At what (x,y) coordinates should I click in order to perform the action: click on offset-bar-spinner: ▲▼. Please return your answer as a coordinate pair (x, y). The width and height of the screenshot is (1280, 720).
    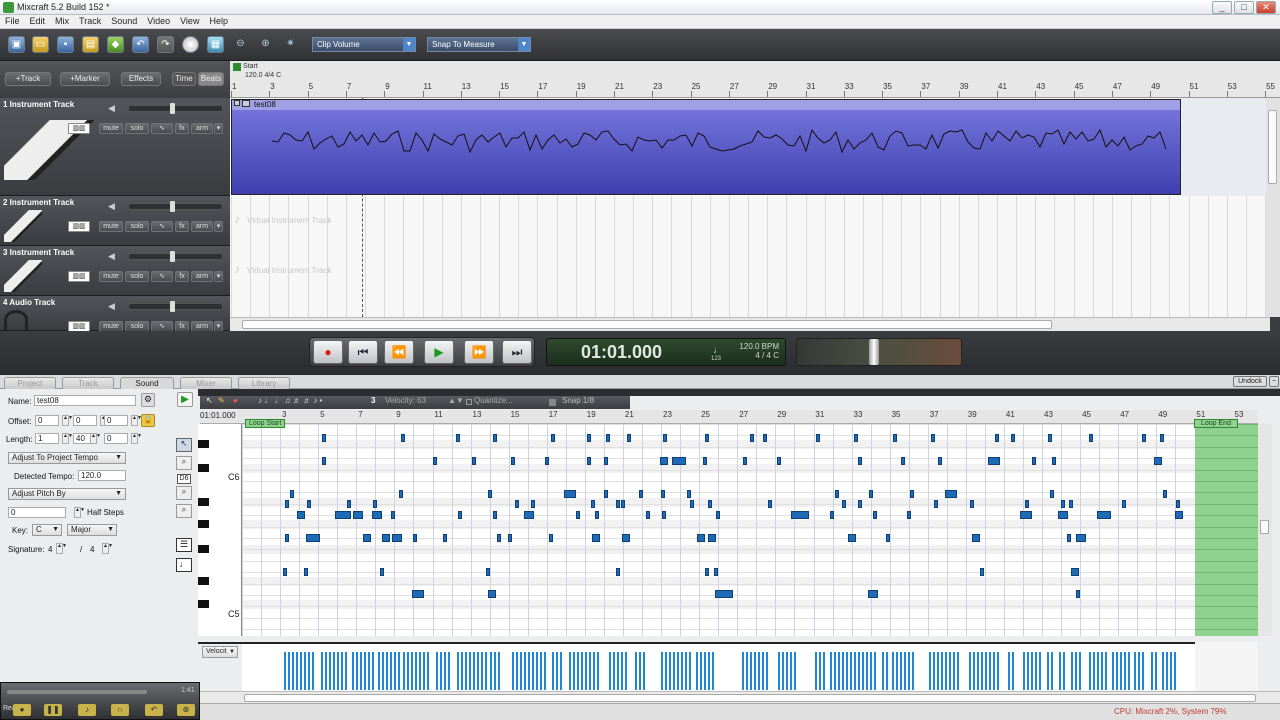
    Looking at the image, I should click on (67, 420).